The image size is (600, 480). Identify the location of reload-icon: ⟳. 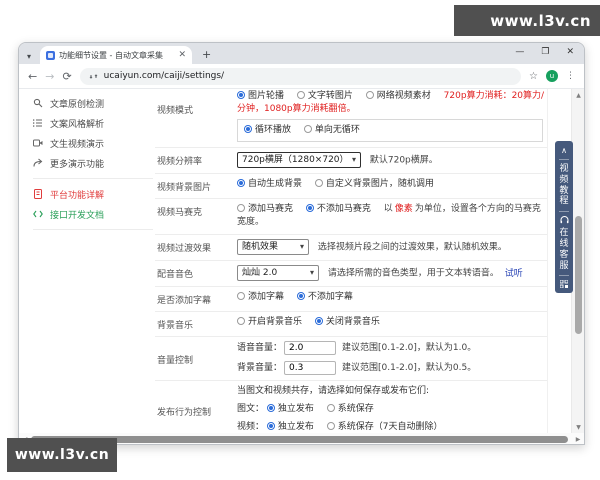
(66, 76).